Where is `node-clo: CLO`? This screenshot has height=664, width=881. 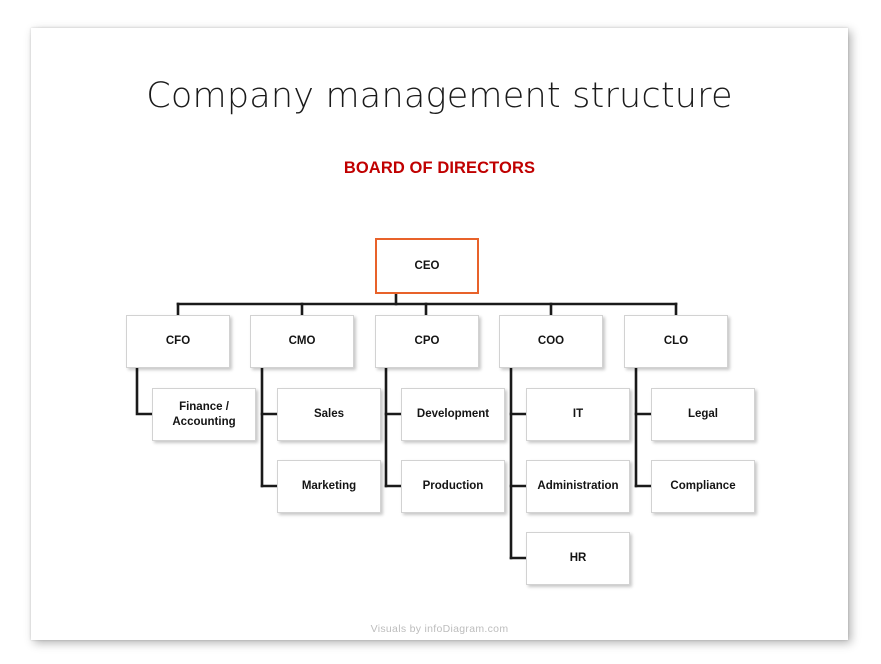 node-clo: CLO is located at coordinates (676, 341).